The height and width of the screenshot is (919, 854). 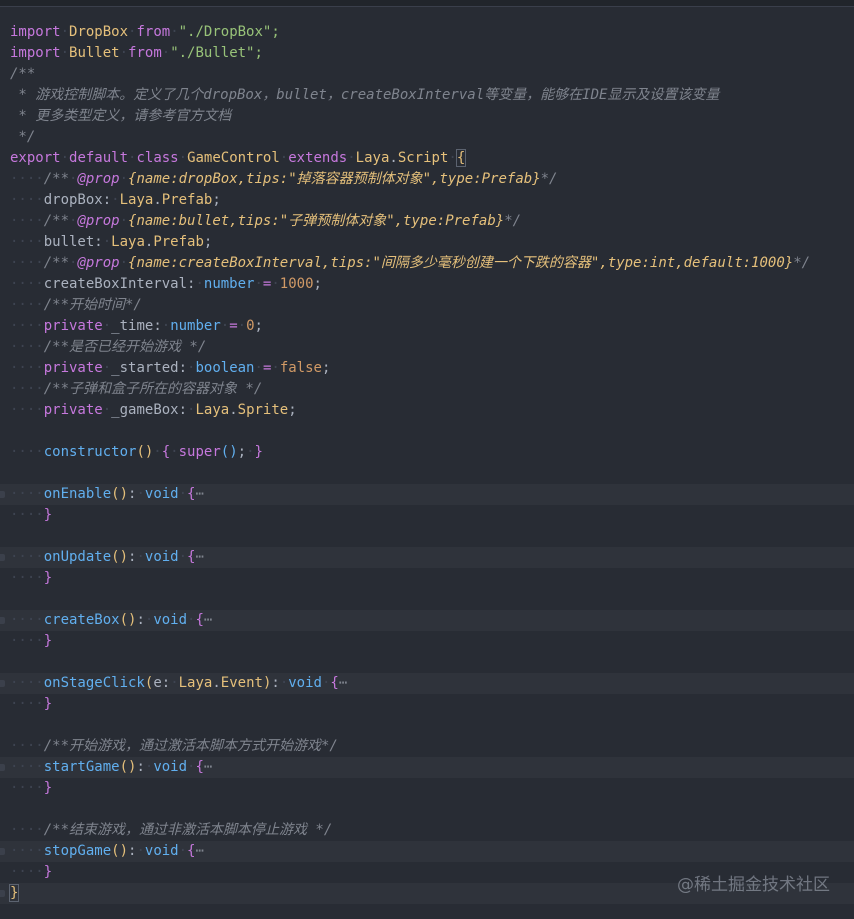 I want to click on code-line: ····/**开始时间*/, so click(x=427, y=305).